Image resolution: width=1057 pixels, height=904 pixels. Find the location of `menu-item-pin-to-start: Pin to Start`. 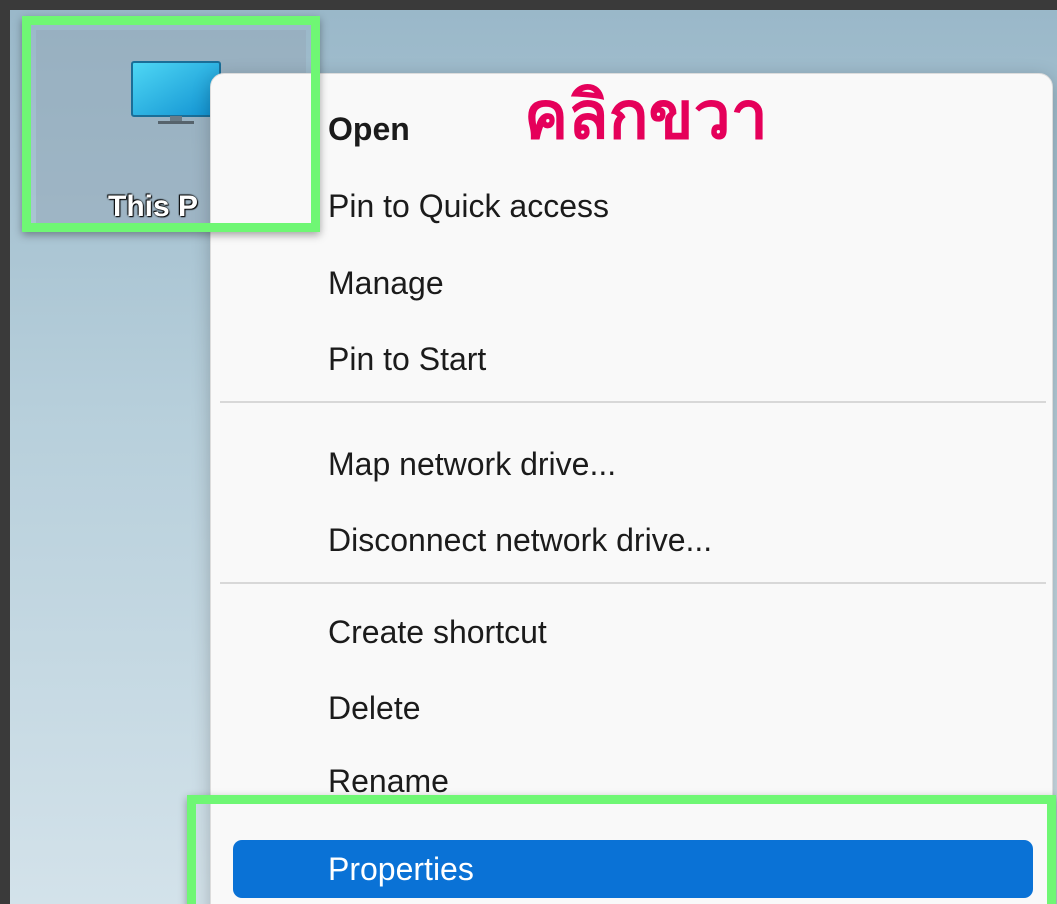

menu-item-pin-to-start: Pin to Start is located at coordinates (631, 359).